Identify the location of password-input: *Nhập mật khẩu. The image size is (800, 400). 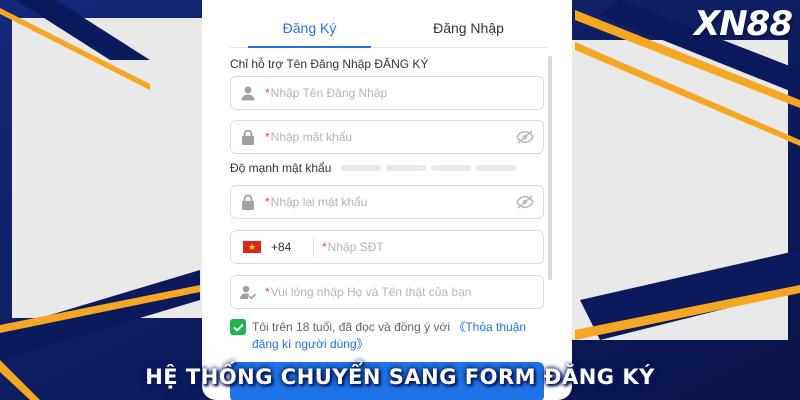
(386, 137).